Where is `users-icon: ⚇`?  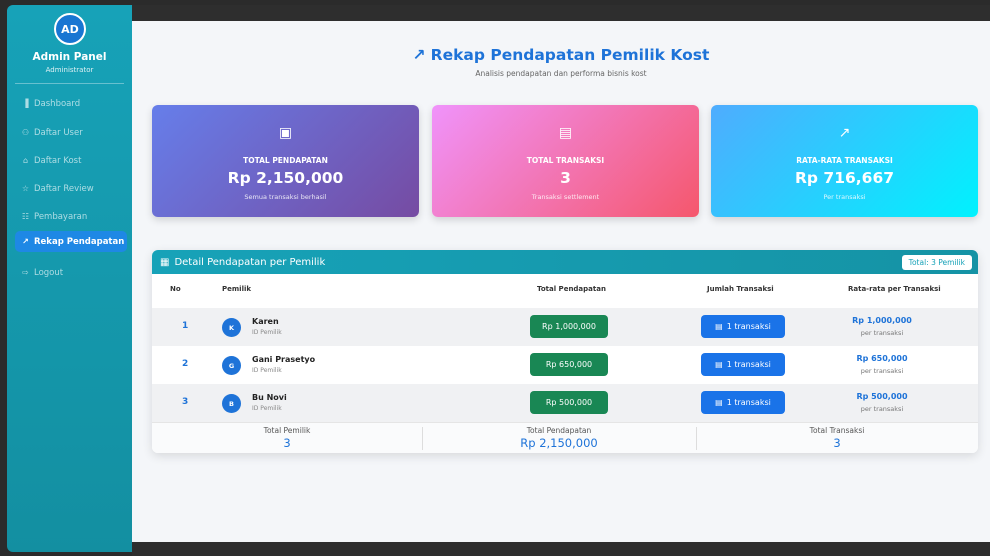 users-icon: ⚇ is located at coordinates (25, 132).